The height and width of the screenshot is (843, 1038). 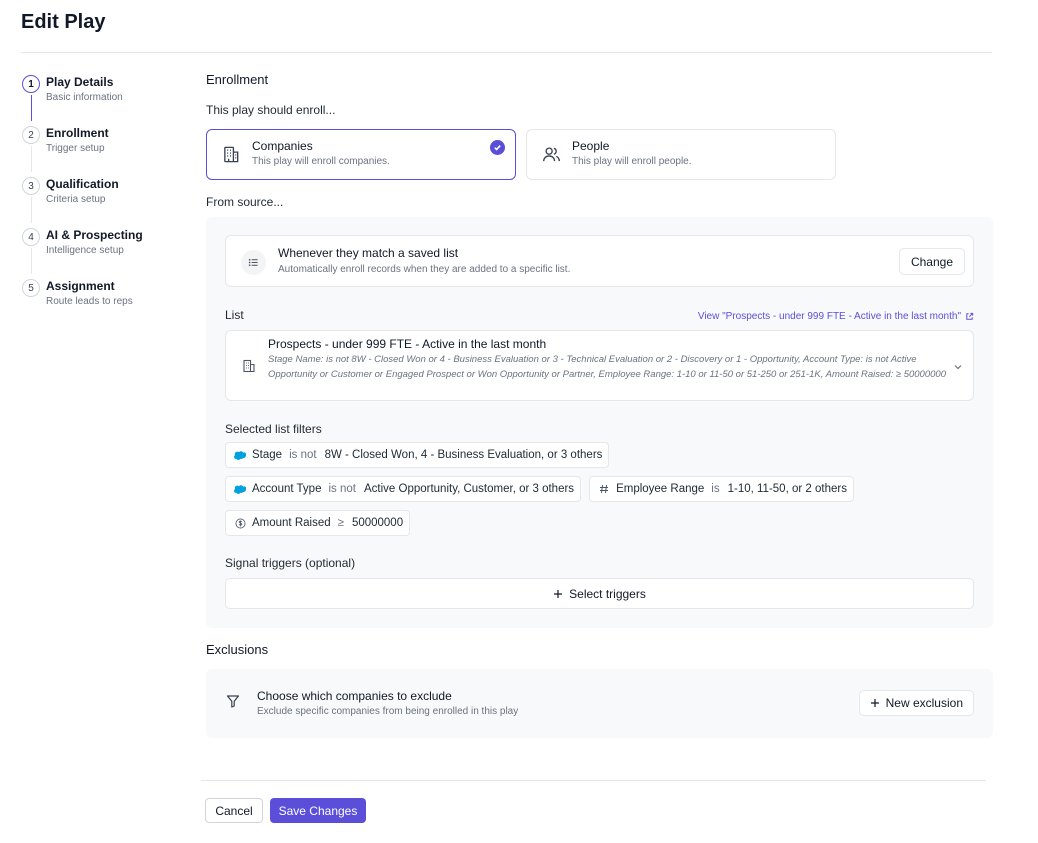 I want to click on filter-operator: is, so click(x=715, y=489).